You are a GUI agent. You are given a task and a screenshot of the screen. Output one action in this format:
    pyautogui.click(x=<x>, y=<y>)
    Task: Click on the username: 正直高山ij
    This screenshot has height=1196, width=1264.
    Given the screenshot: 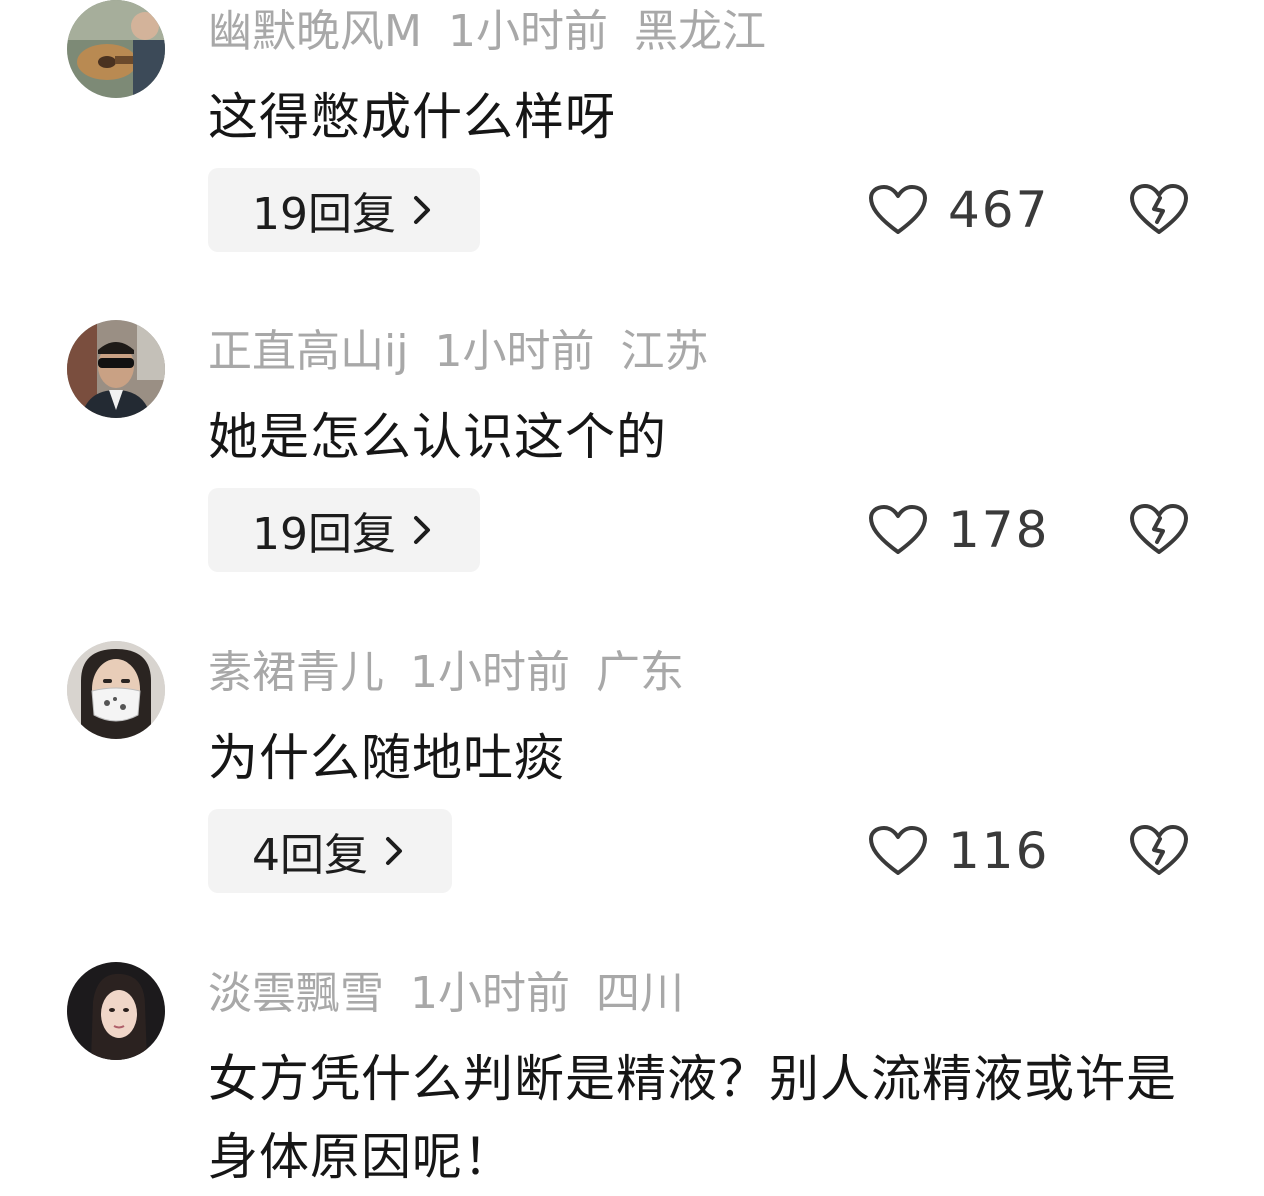 What is the action you would take?
    pyautogui.click(x=308, y=351)
    